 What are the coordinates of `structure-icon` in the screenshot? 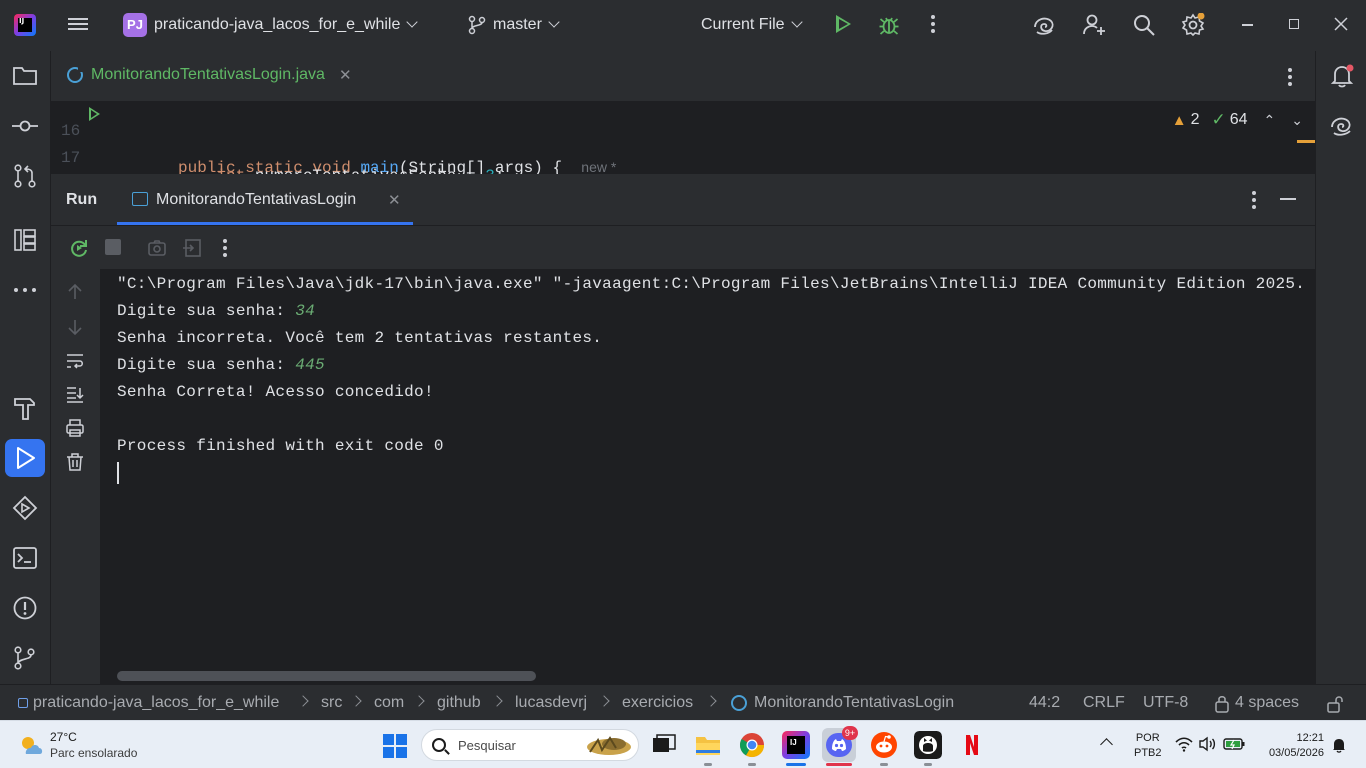 It's located at (25, 240).